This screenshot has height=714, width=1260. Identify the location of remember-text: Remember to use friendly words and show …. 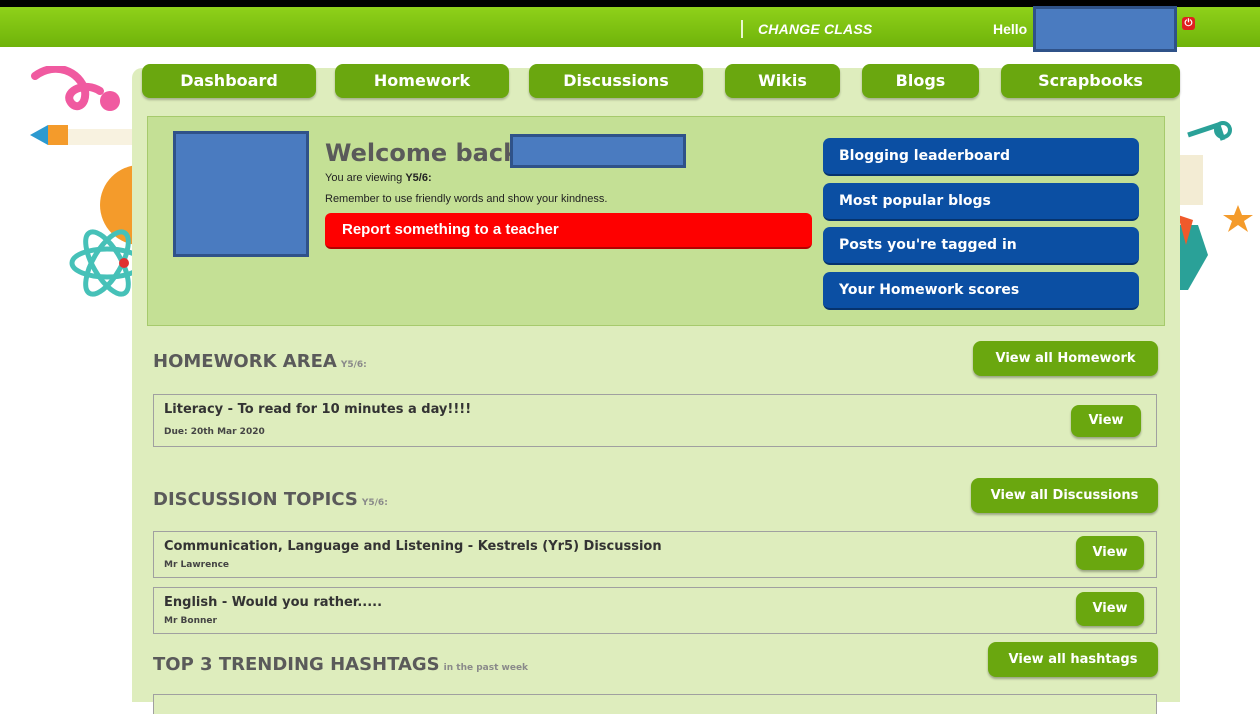
(466, 199).